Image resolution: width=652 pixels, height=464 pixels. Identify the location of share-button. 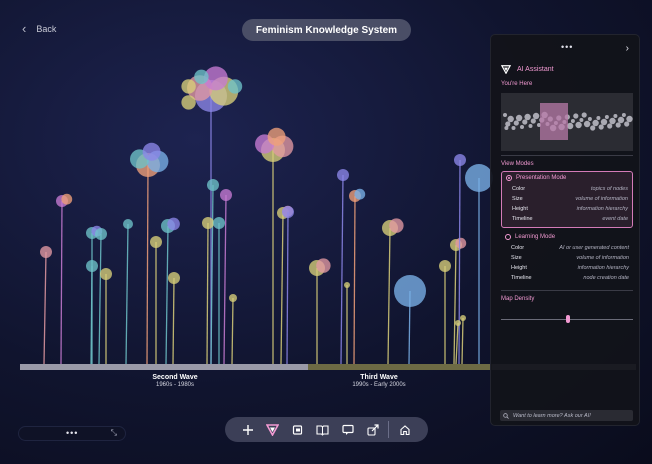
(372, 429).